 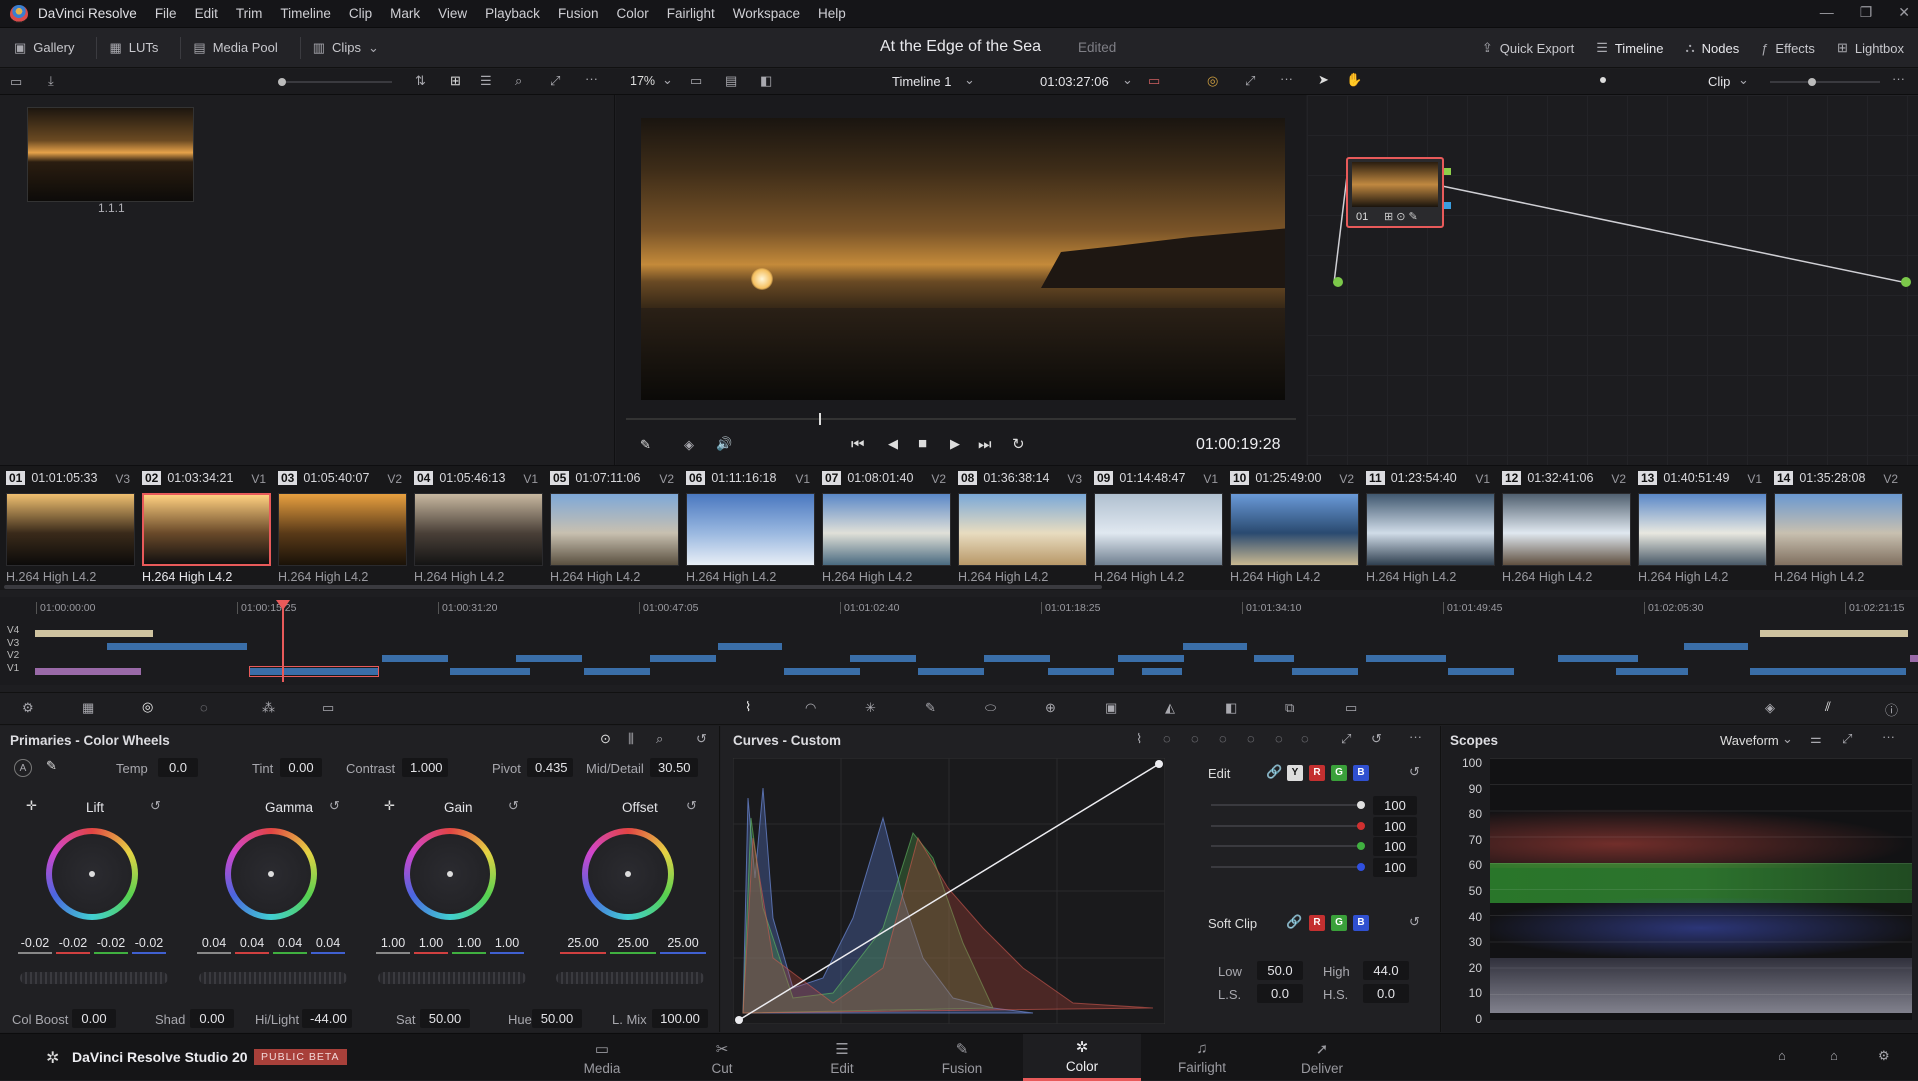 What do you see at coordinates (1825, 82) in the screenshot?
I see `node-zoom-slider` at bounding box center [1825, 82].